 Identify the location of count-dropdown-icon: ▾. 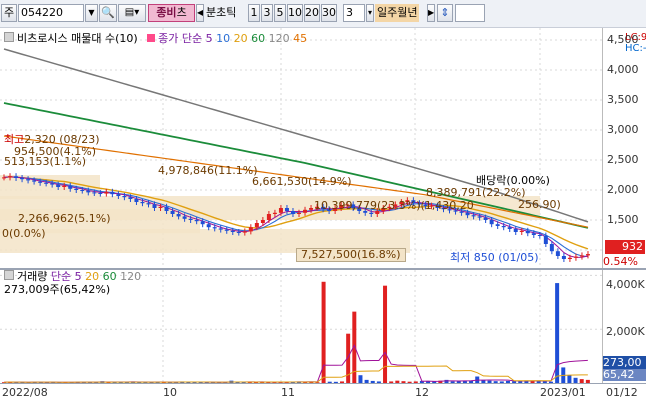
(370, 13).